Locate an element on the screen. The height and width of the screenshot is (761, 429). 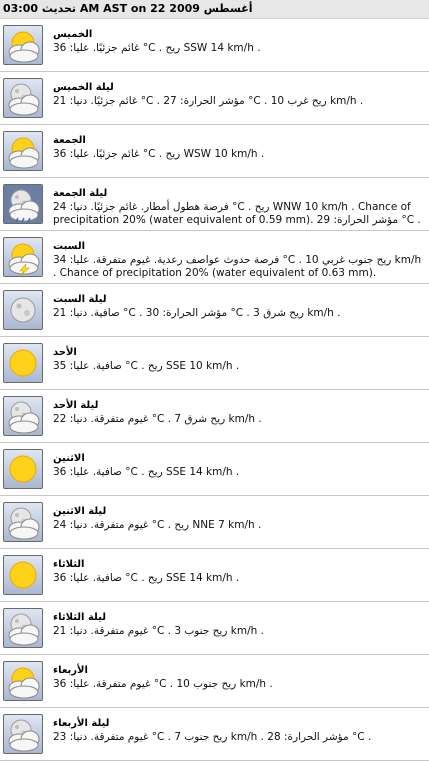
forecast-day: ليلة الجمعة is located at coordinates (80, 193).